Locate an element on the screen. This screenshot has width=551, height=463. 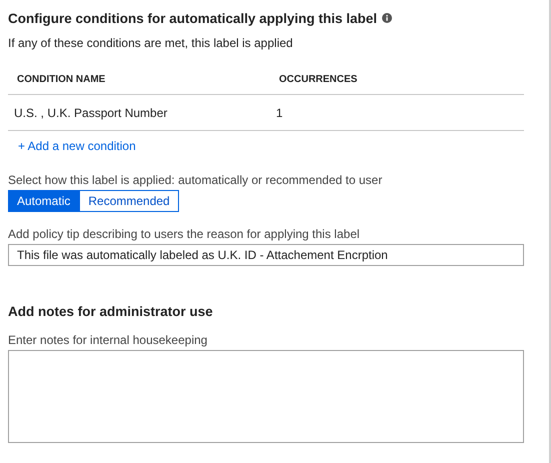
section-heading: Configure conditions for automatically applying this label is located at coordinates (193, 18).